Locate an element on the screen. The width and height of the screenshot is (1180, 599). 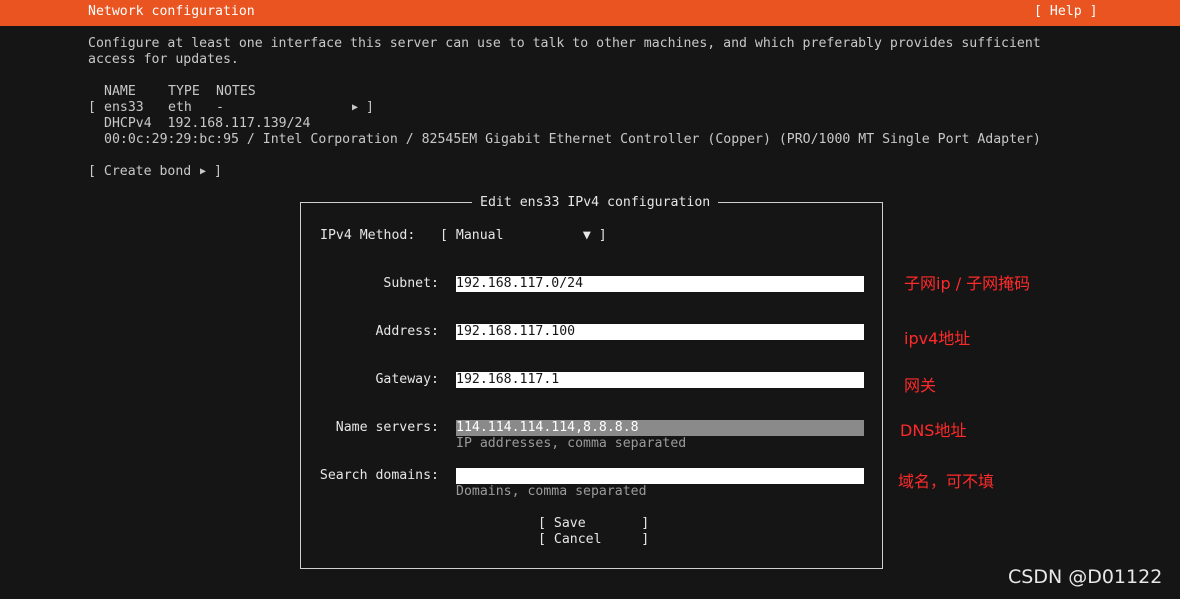
annotation-search: 域名，可不填 is located at coordinates (946, 481).